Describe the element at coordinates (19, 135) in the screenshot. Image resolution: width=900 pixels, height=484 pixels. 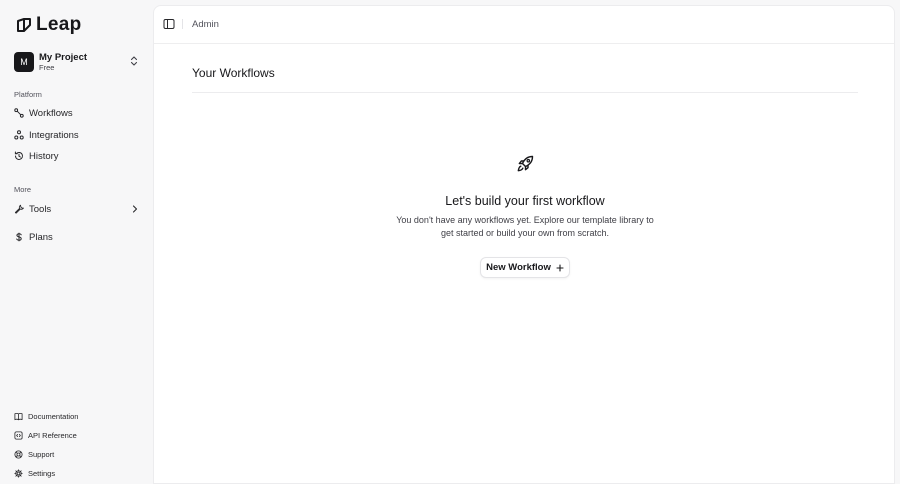
I see `integrations-icon` at that location.